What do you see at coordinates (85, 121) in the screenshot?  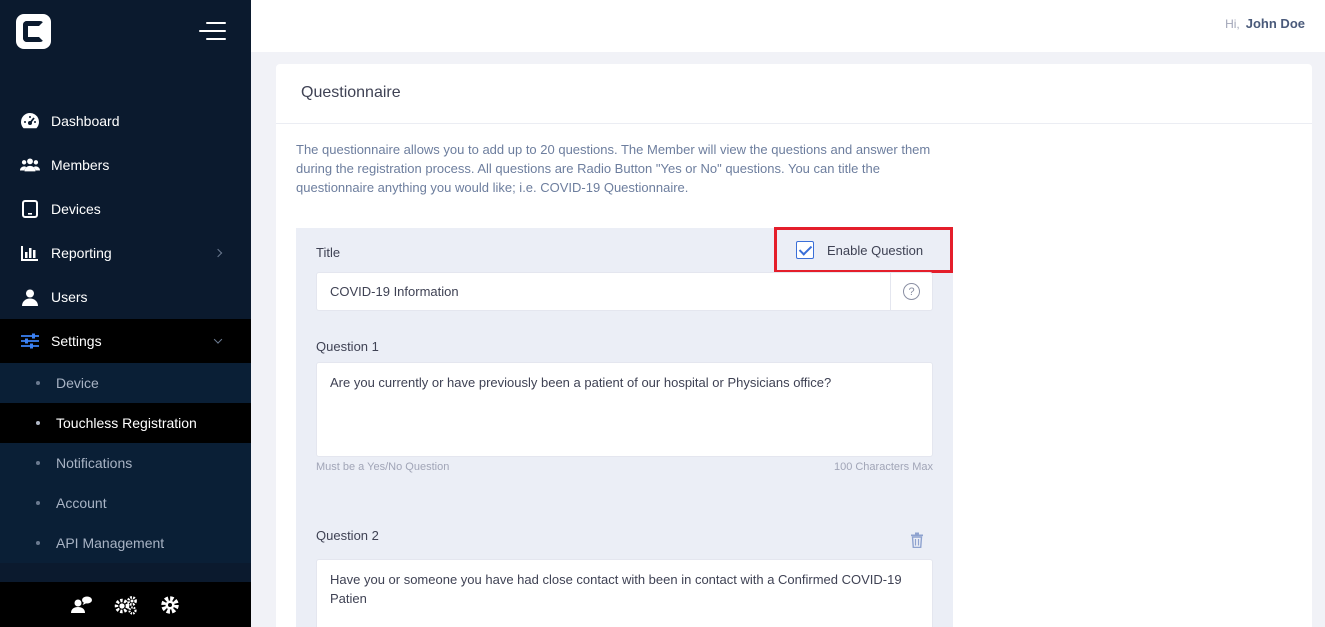 I see `sidebar-item-label: Dashboard` at bounding box center [85, 121].